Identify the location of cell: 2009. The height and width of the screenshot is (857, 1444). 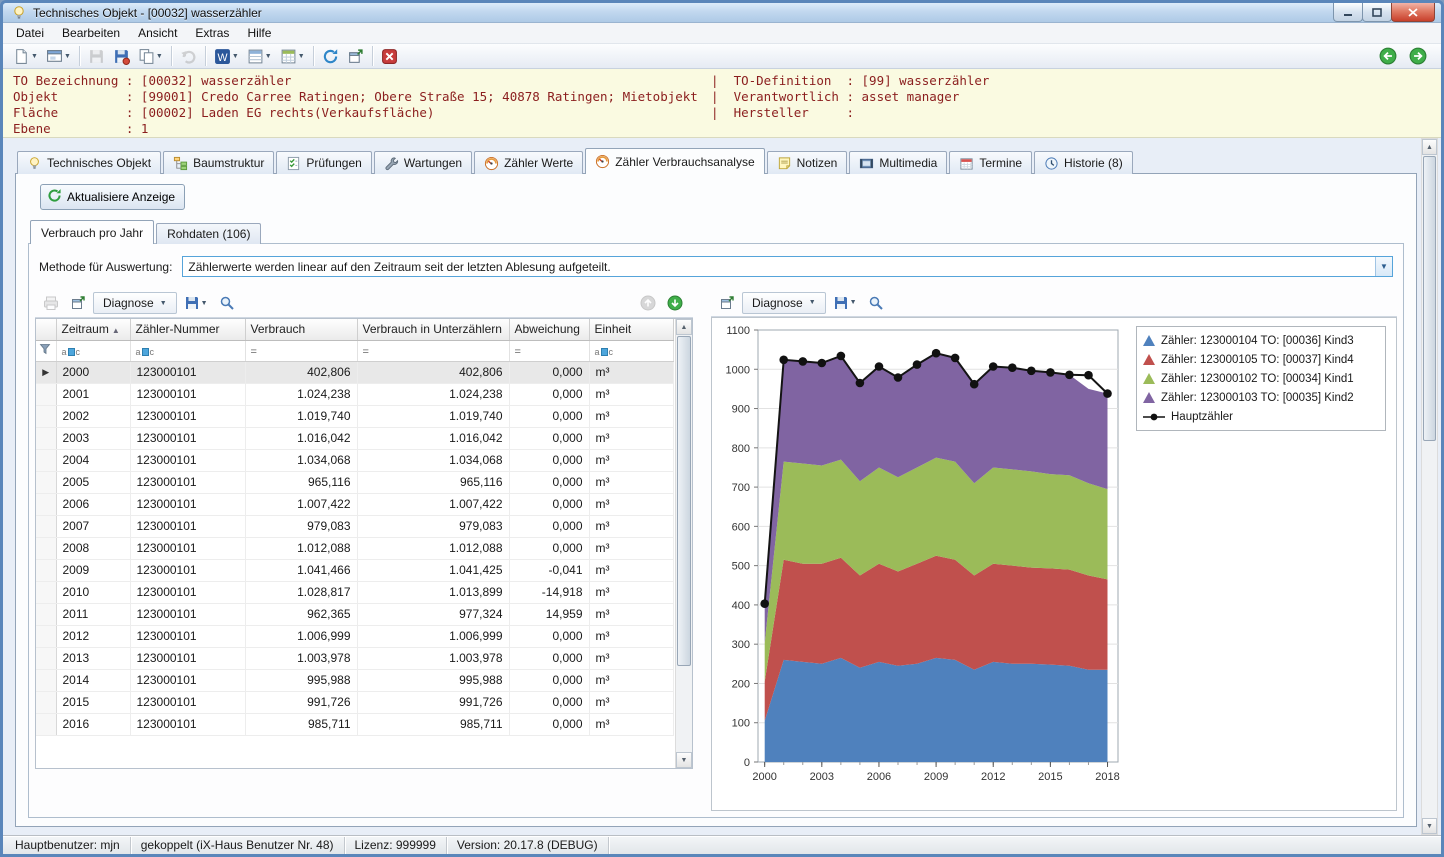
(93, 570).